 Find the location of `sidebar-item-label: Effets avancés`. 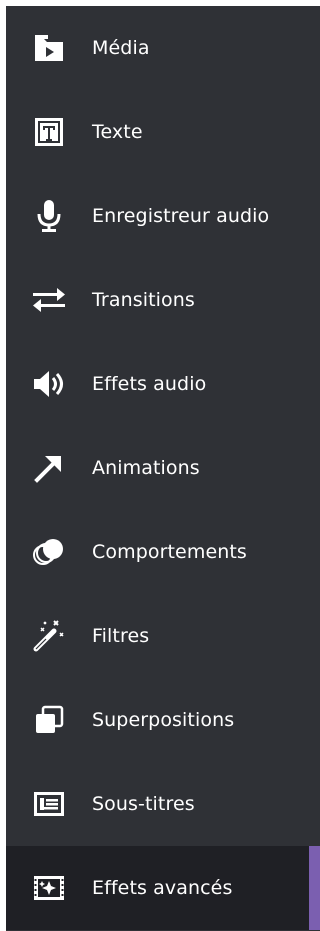

sidebar-item-label: Effets avancés is located at coordinates (162, 888).